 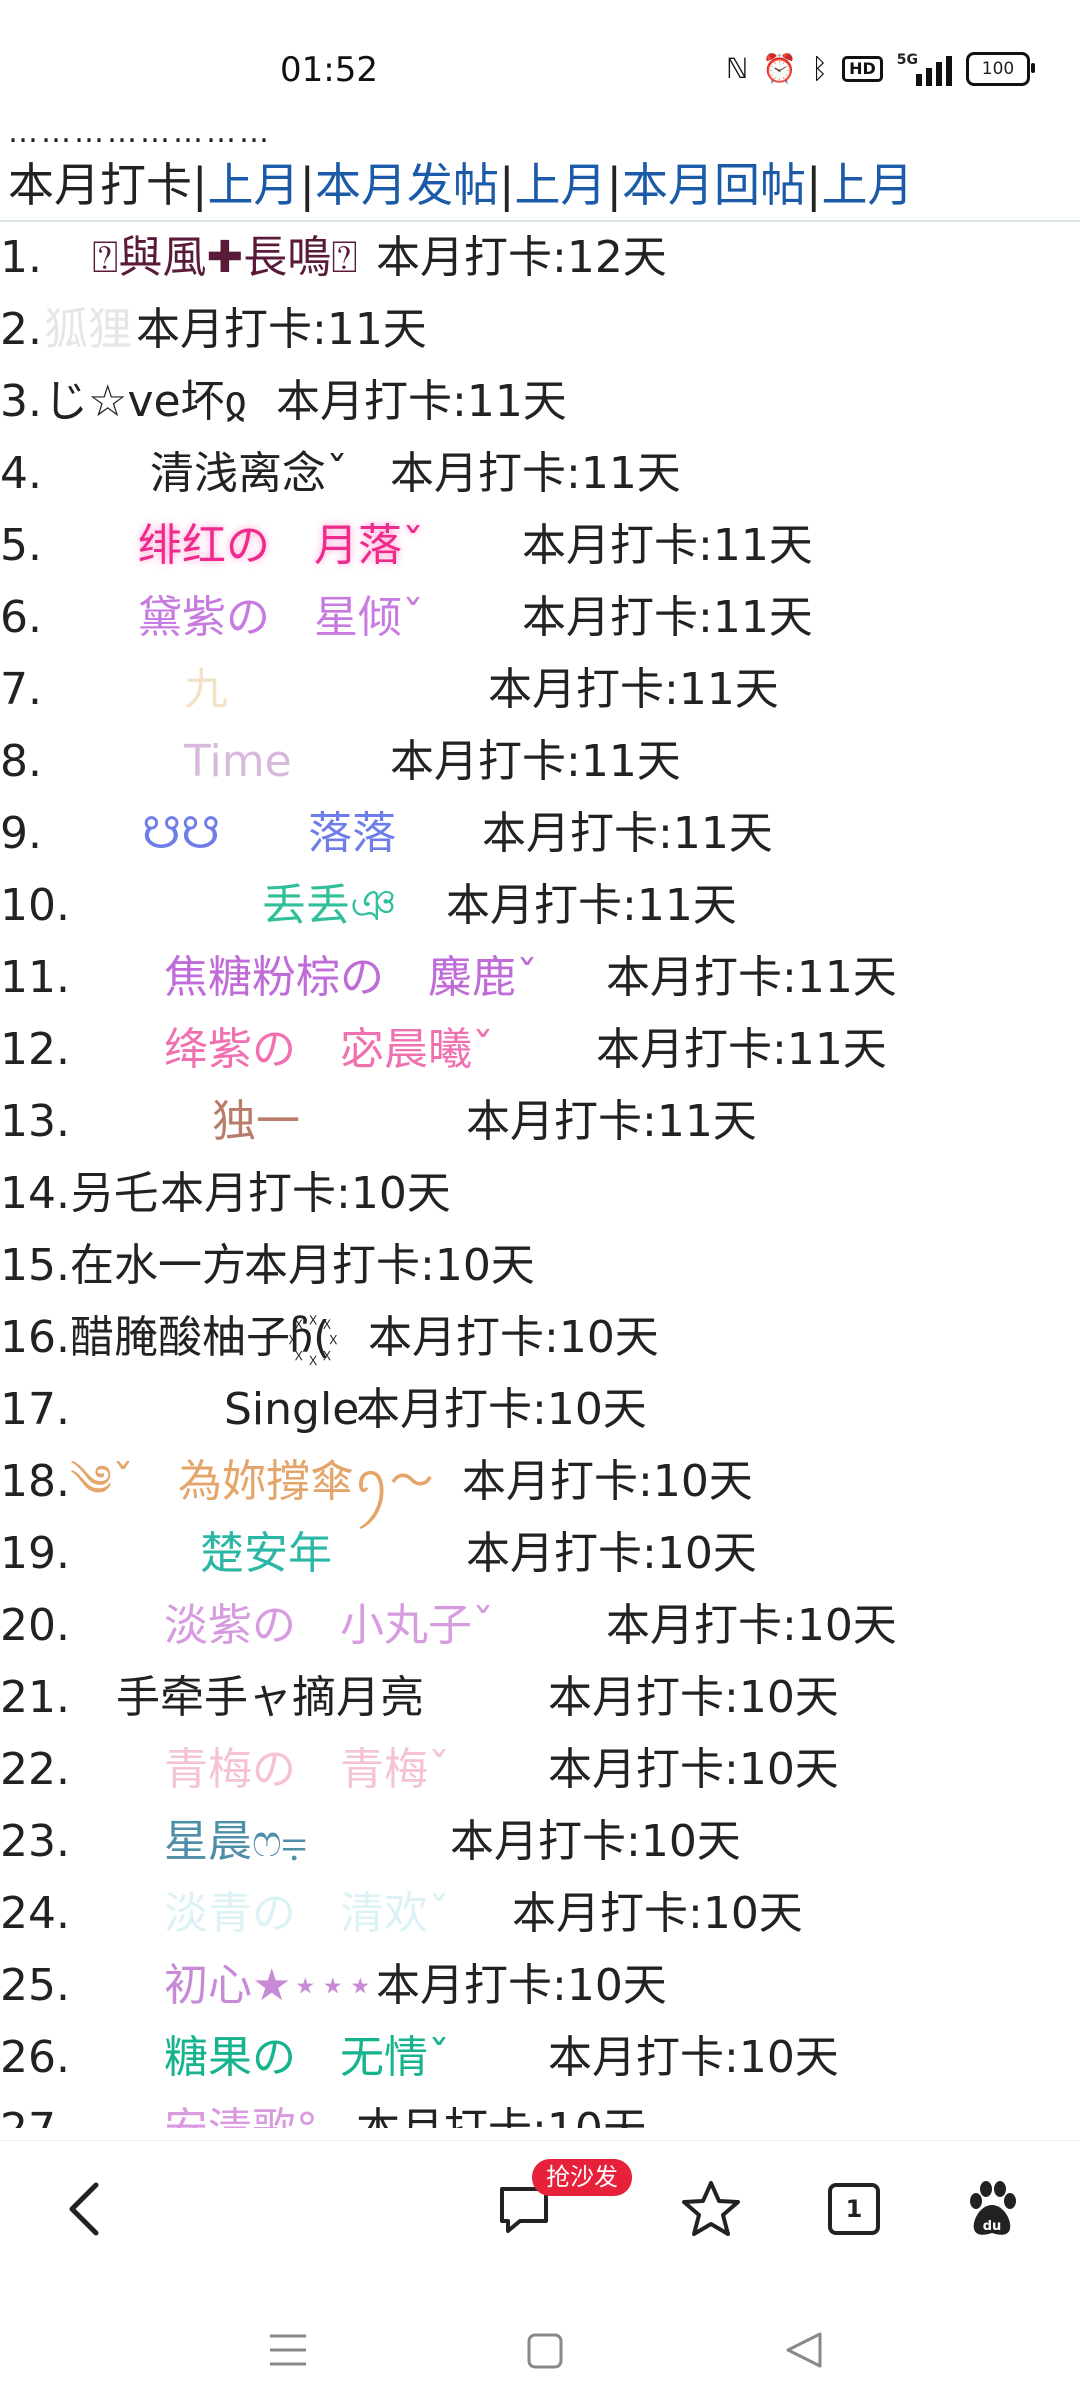 I want to click on username: 安清歌°, so click(x=241, y=2114).